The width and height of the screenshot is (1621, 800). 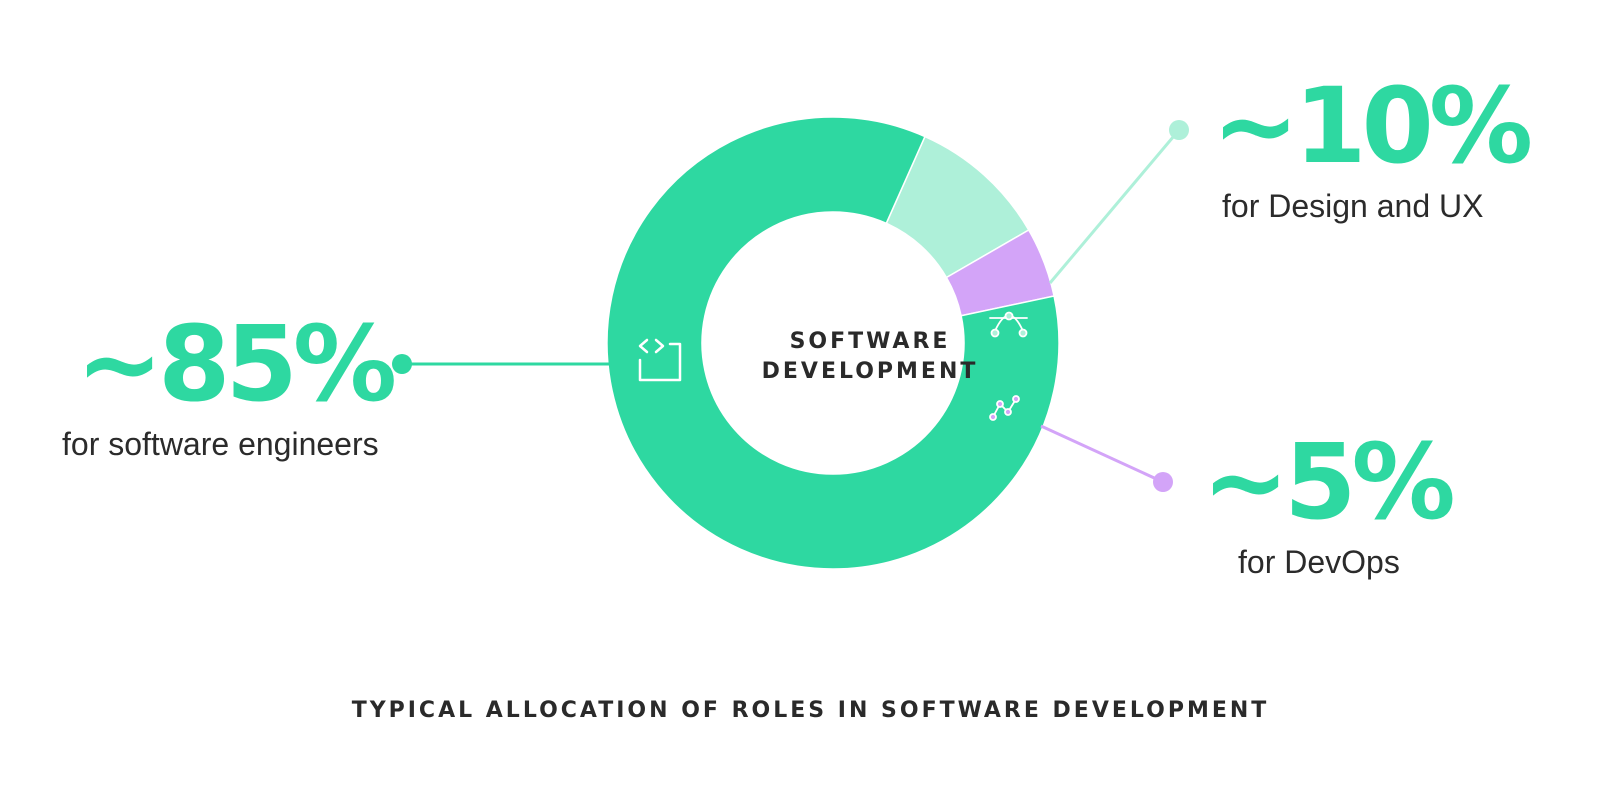 I want to click on leader-dot-engineers, so click(x=402, y=364).